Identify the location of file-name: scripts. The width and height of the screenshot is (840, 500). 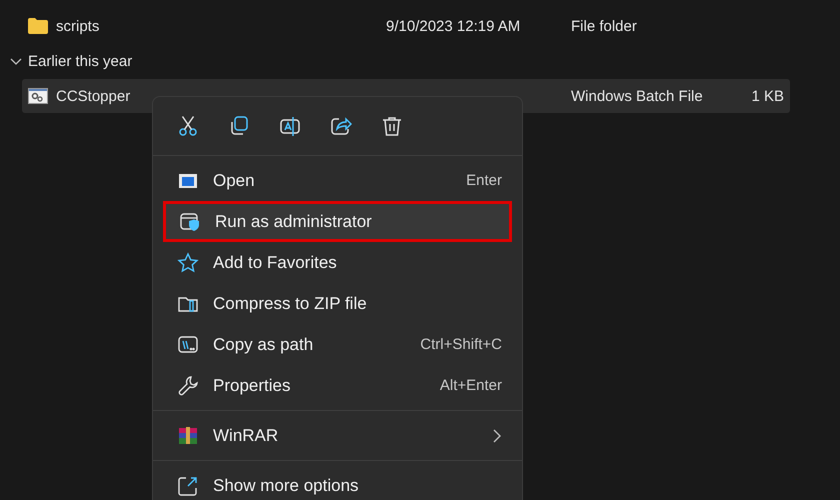
(78, 26).